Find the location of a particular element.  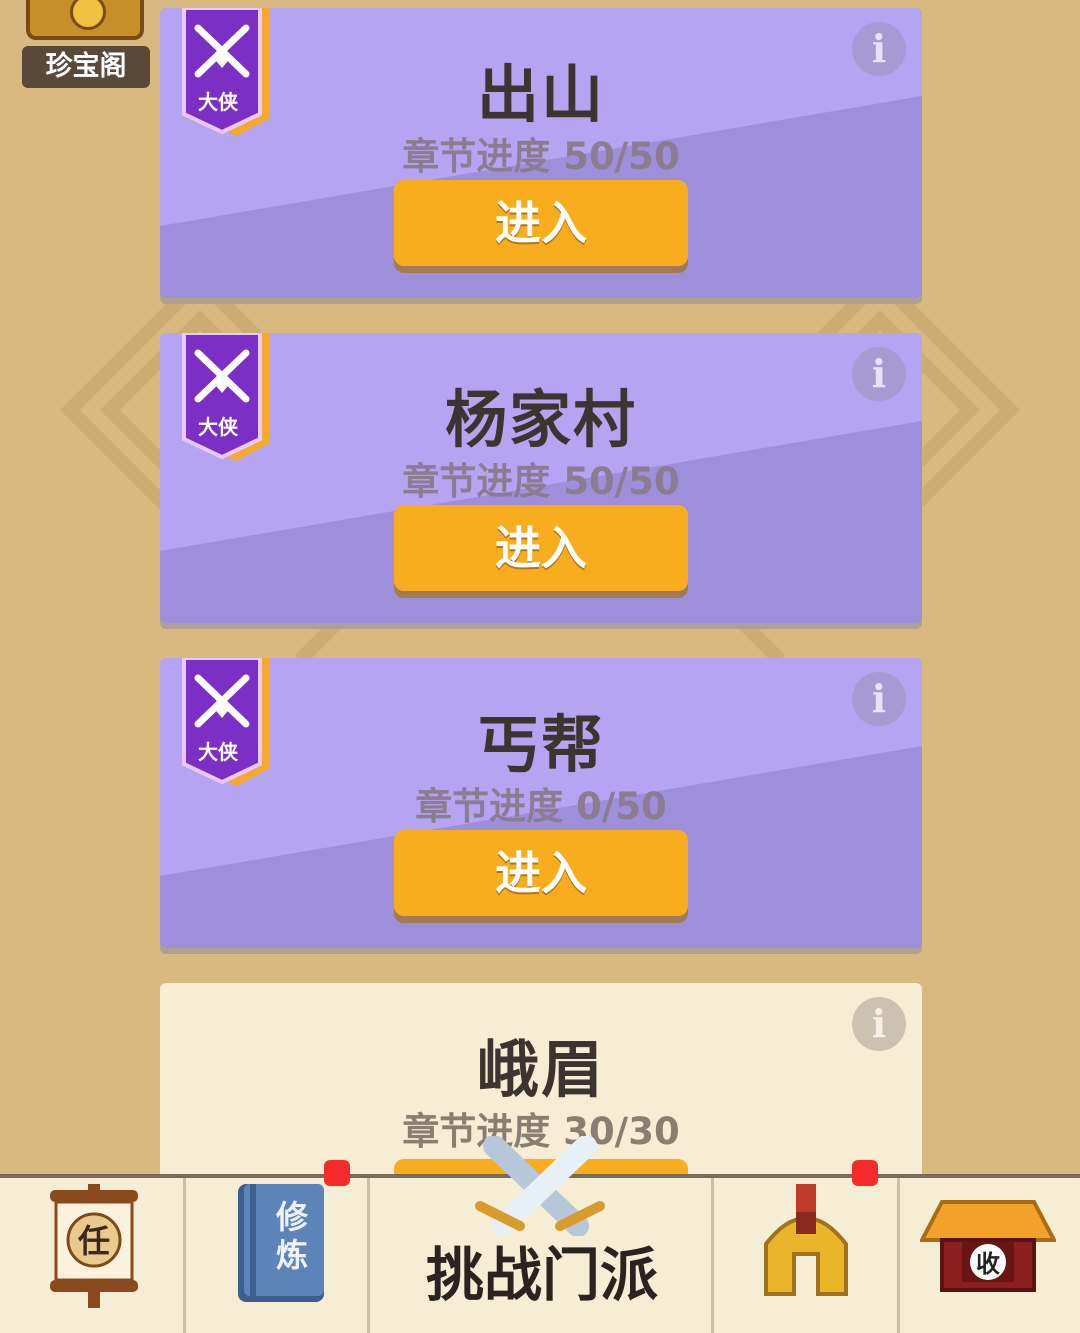

task-char: 任 is located at coordinates (94, 1241).